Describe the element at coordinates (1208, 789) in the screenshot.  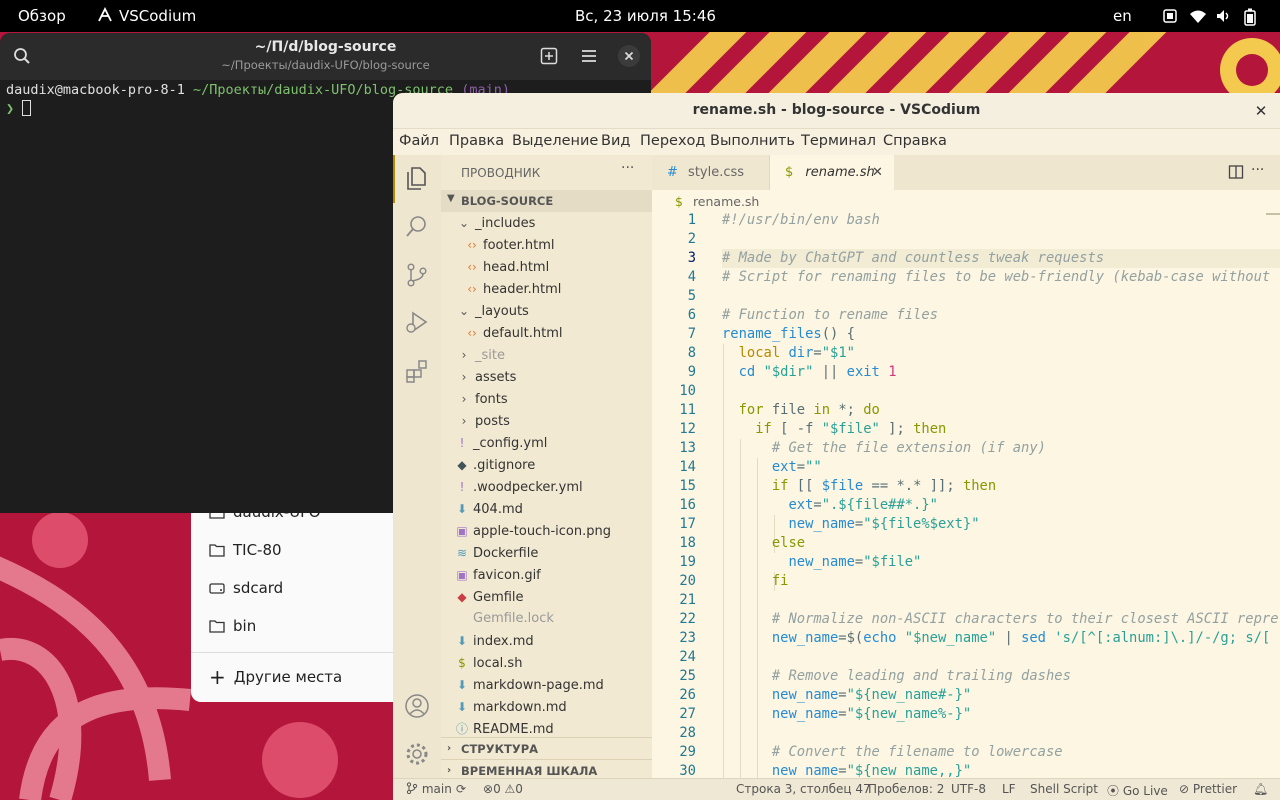
I see `prettier-item: ⊘ Prettier` at that location.